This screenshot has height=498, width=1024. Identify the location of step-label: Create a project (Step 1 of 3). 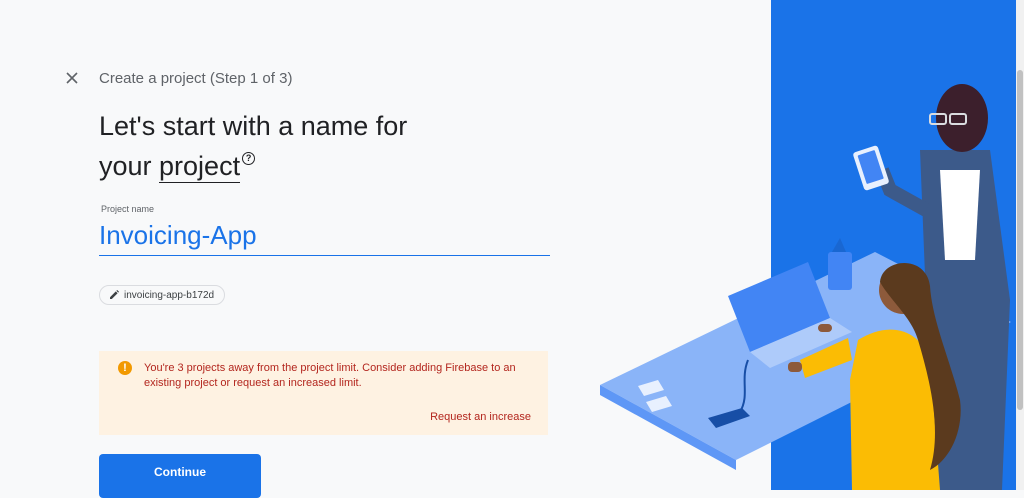
(196, 78).